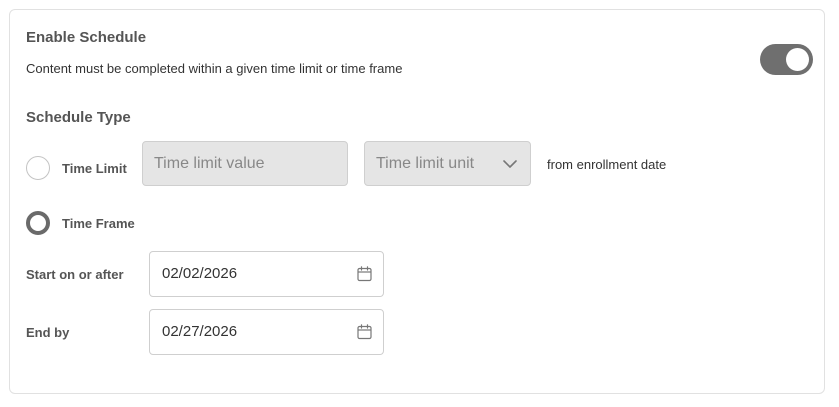 This screenshot has height=407, width=839. I want to click on time-limit-value-input, so click(245, 163).